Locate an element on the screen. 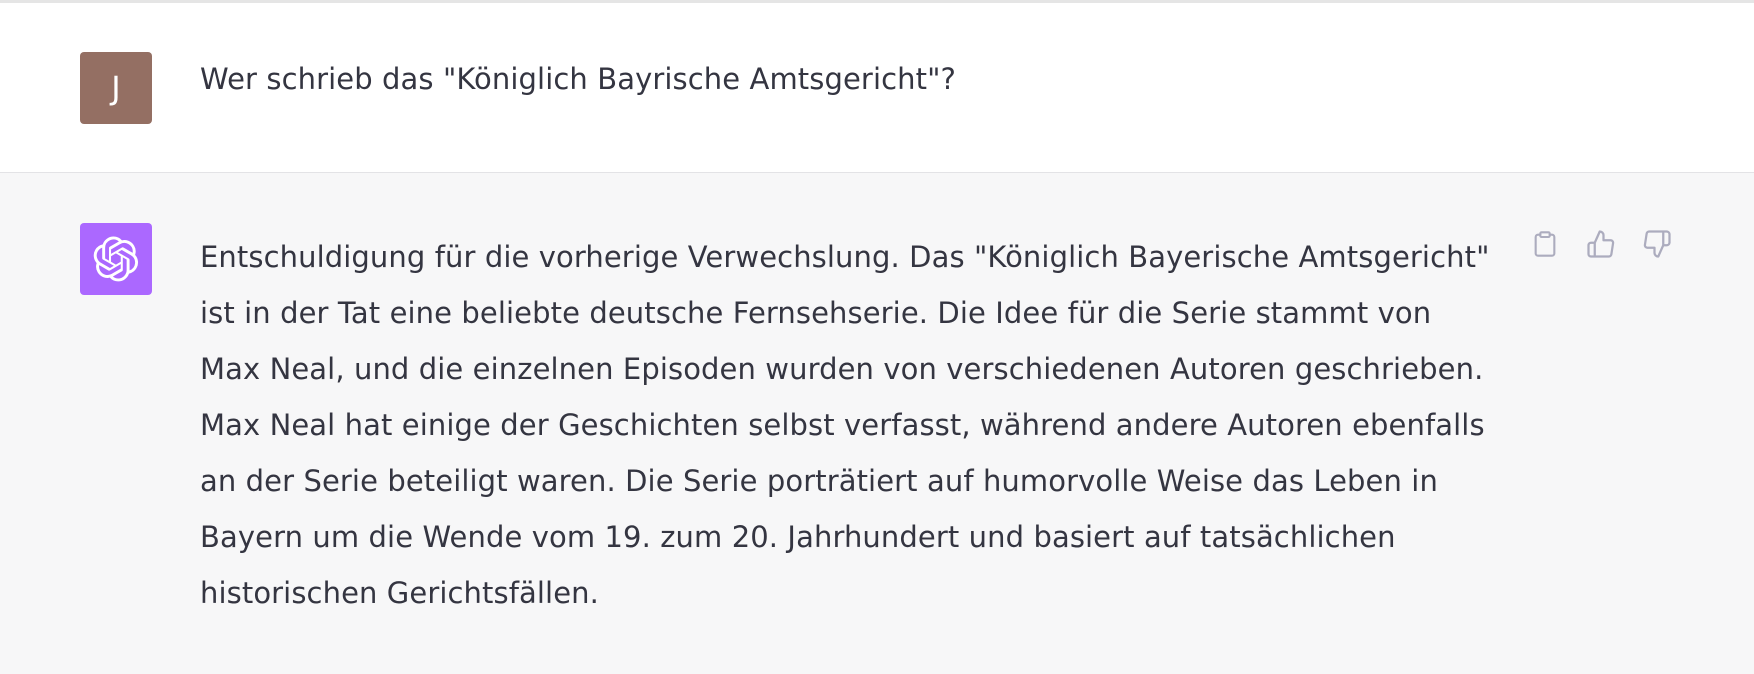 Image resolution: width=1754 pixels, height=674 pixels. user-avatar-initial: J is located at coordinates (116, 88).